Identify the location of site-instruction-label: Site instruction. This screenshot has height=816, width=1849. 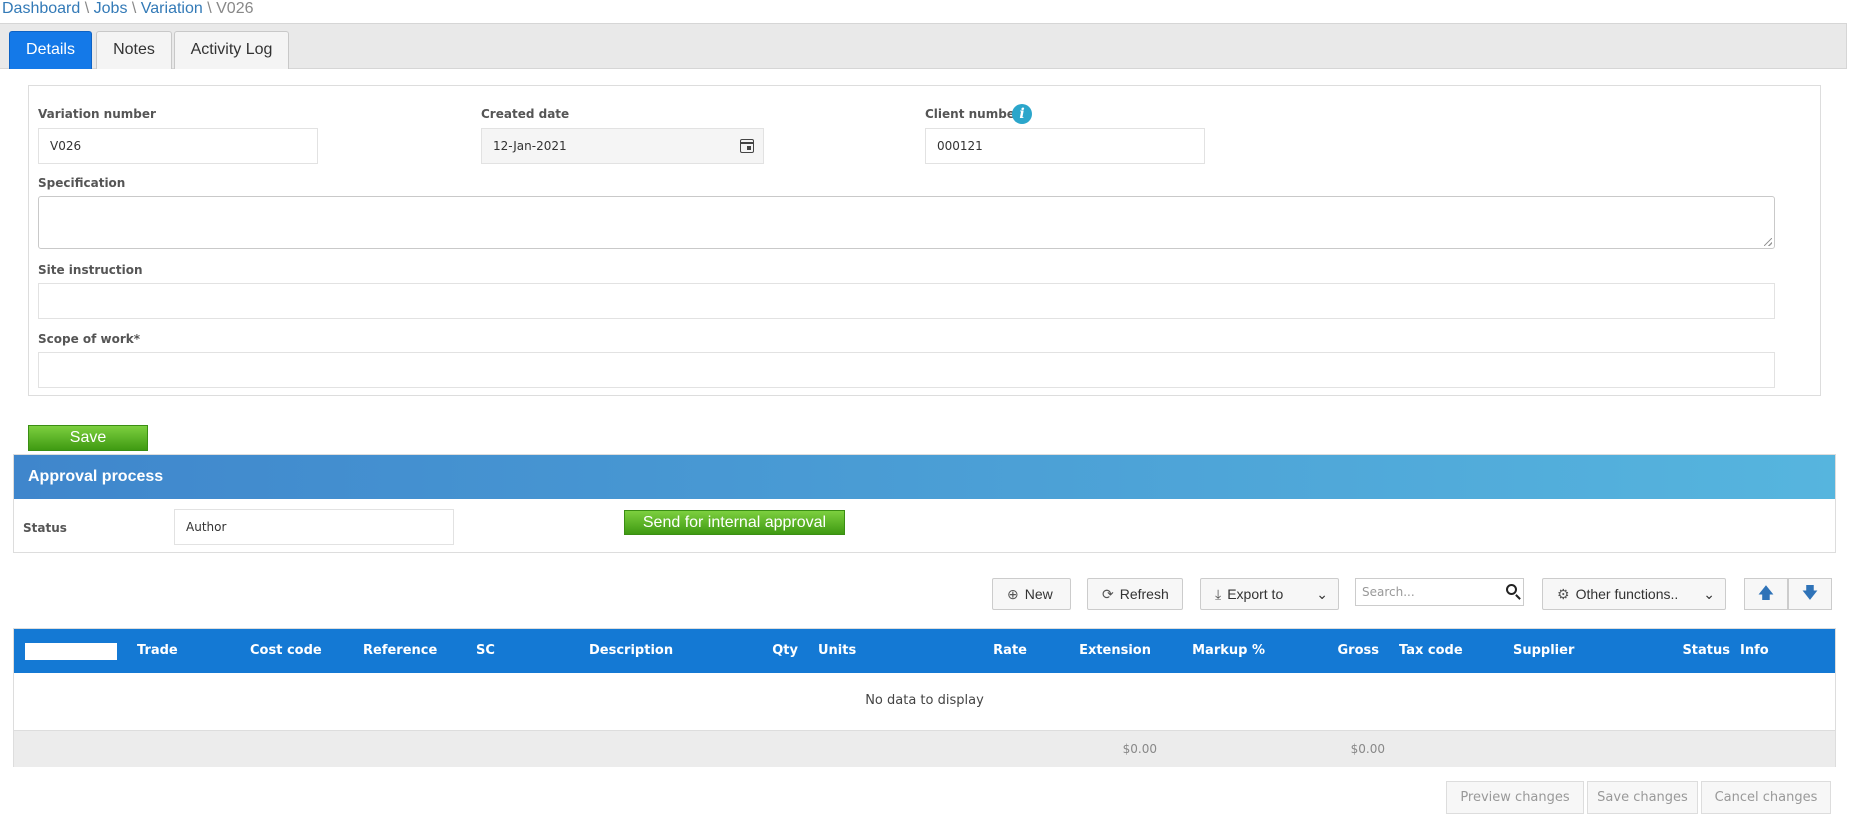
(90, 270).